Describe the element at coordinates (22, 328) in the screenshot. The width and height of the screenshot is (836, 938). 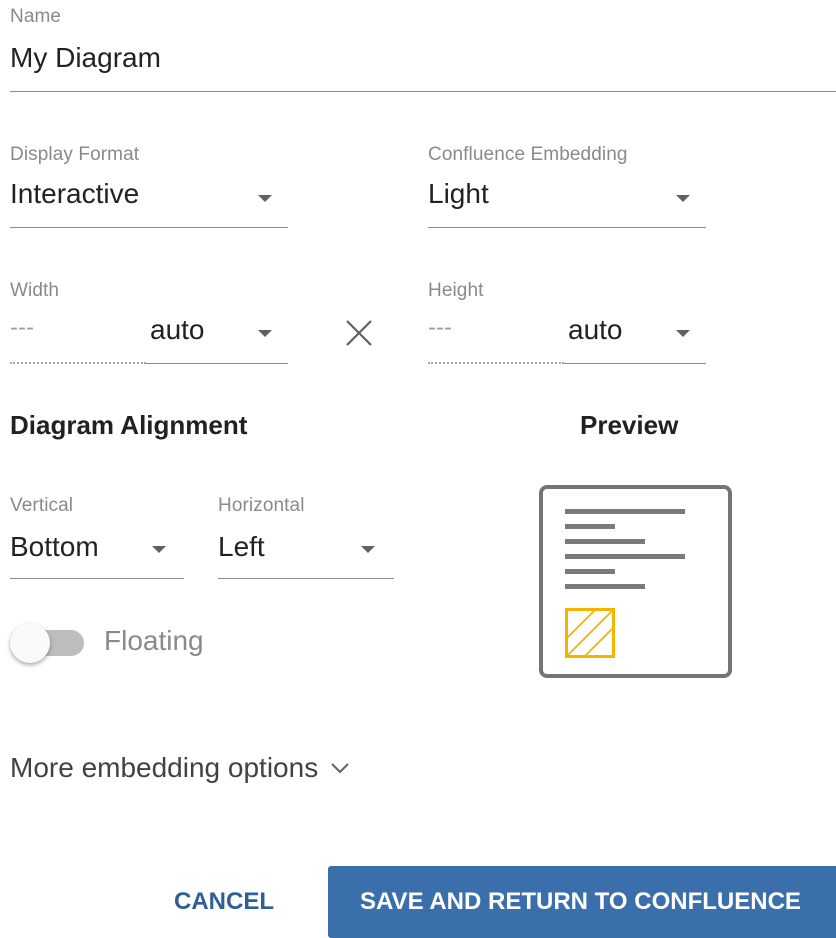
I see `width-input: ---` at that location.